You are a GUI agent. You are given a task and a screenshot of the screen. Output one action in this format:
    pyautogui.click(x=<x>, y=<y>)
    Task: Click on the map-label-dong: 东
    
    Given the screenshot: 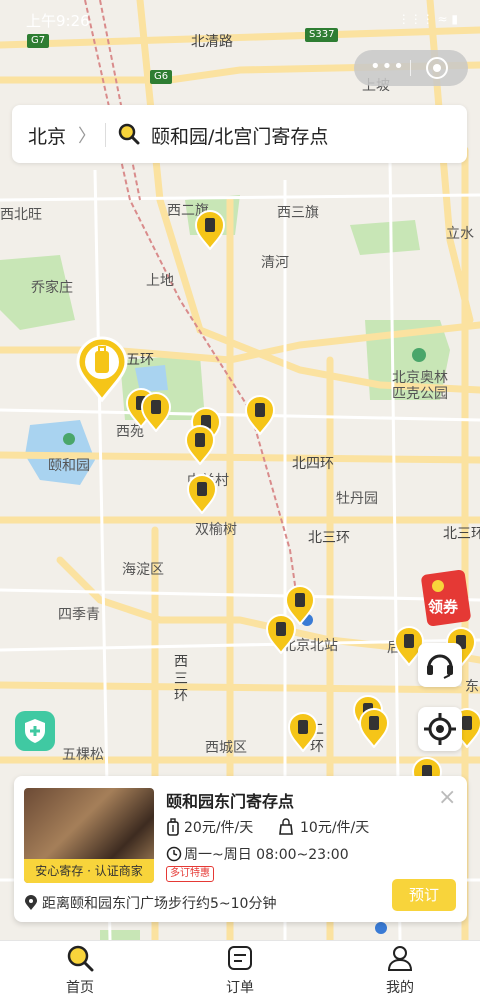 What is the action you would take?
    pyautogui.click(x=472, y=687)
    